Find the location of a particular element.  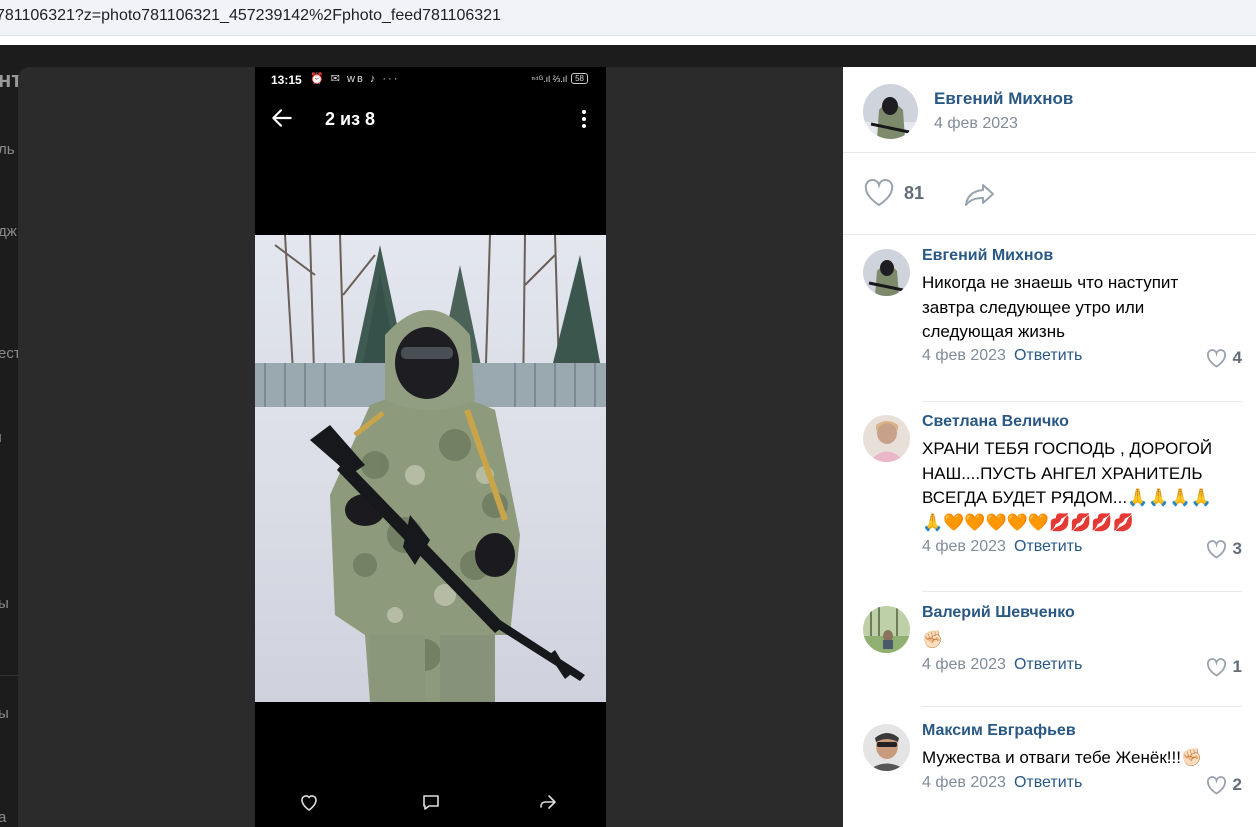

comment-like-count: 1 is located at coordinates (1237, 666).